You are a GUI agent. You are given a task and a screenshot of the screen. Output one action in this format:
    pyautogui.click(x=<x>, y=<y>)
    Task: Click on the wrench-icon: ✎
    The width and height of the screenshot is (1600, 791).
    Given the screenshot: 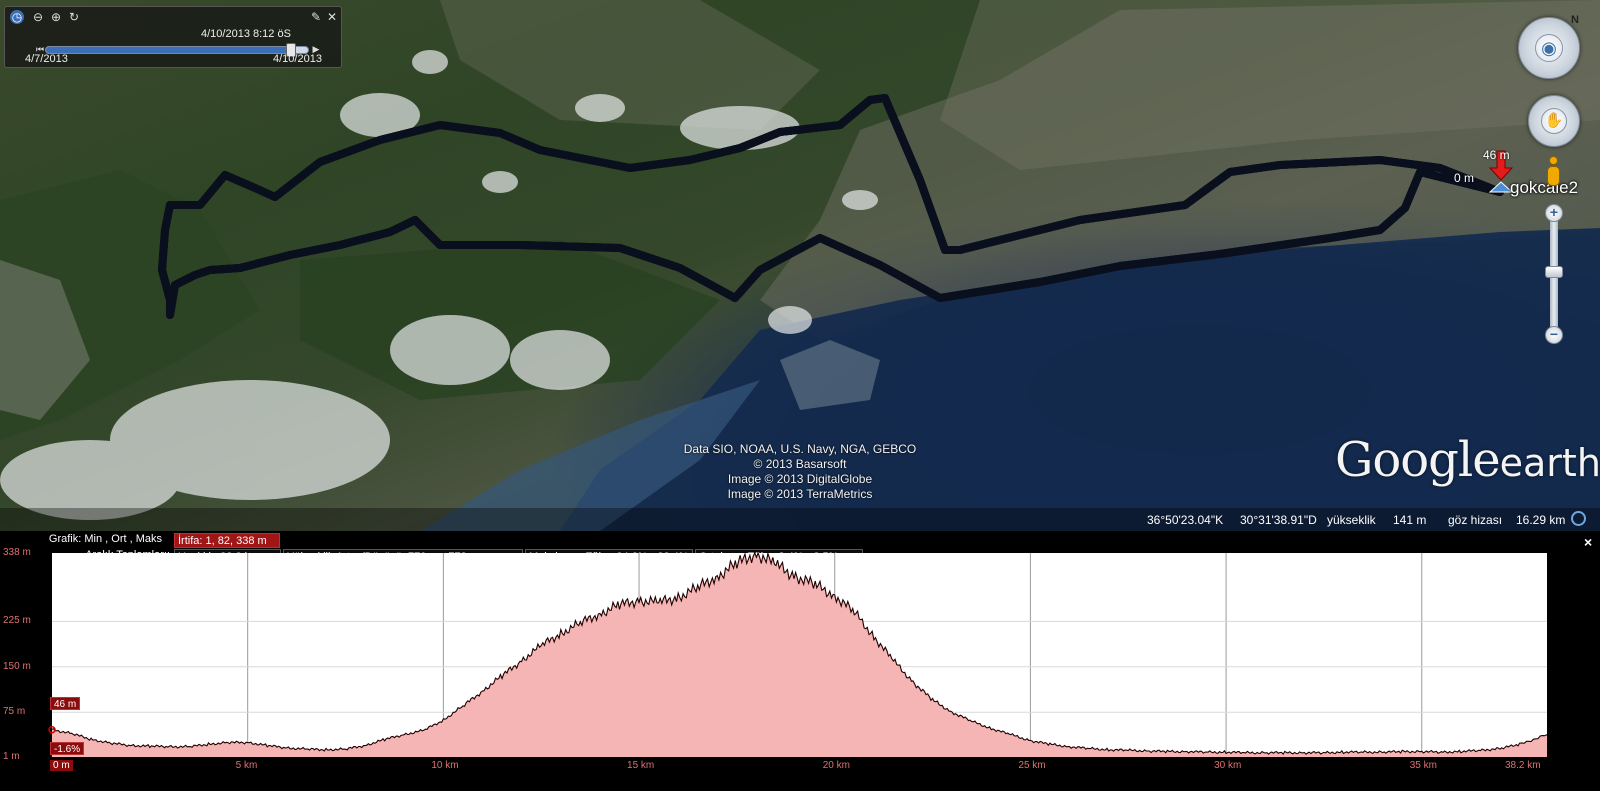 What is the action you would take?
    pyautogui.click(x=316, y=17)
    